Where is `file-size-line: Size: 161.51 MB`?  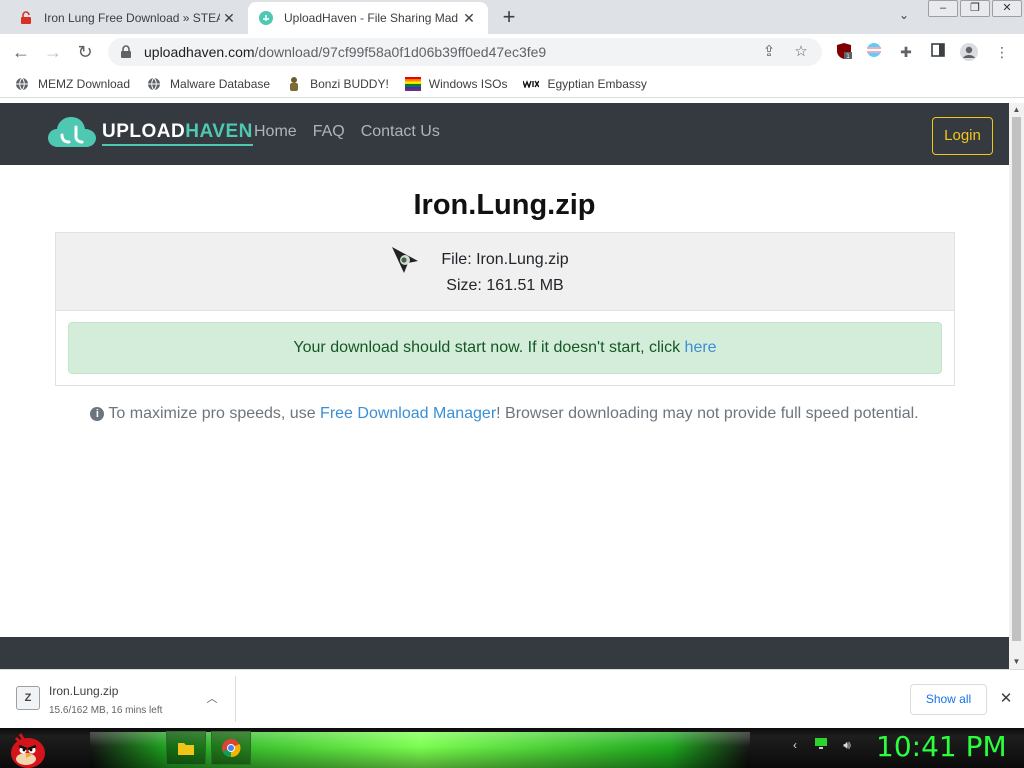 file-size-line: Size: 161.51 MB is located at coordinates (505, 285).